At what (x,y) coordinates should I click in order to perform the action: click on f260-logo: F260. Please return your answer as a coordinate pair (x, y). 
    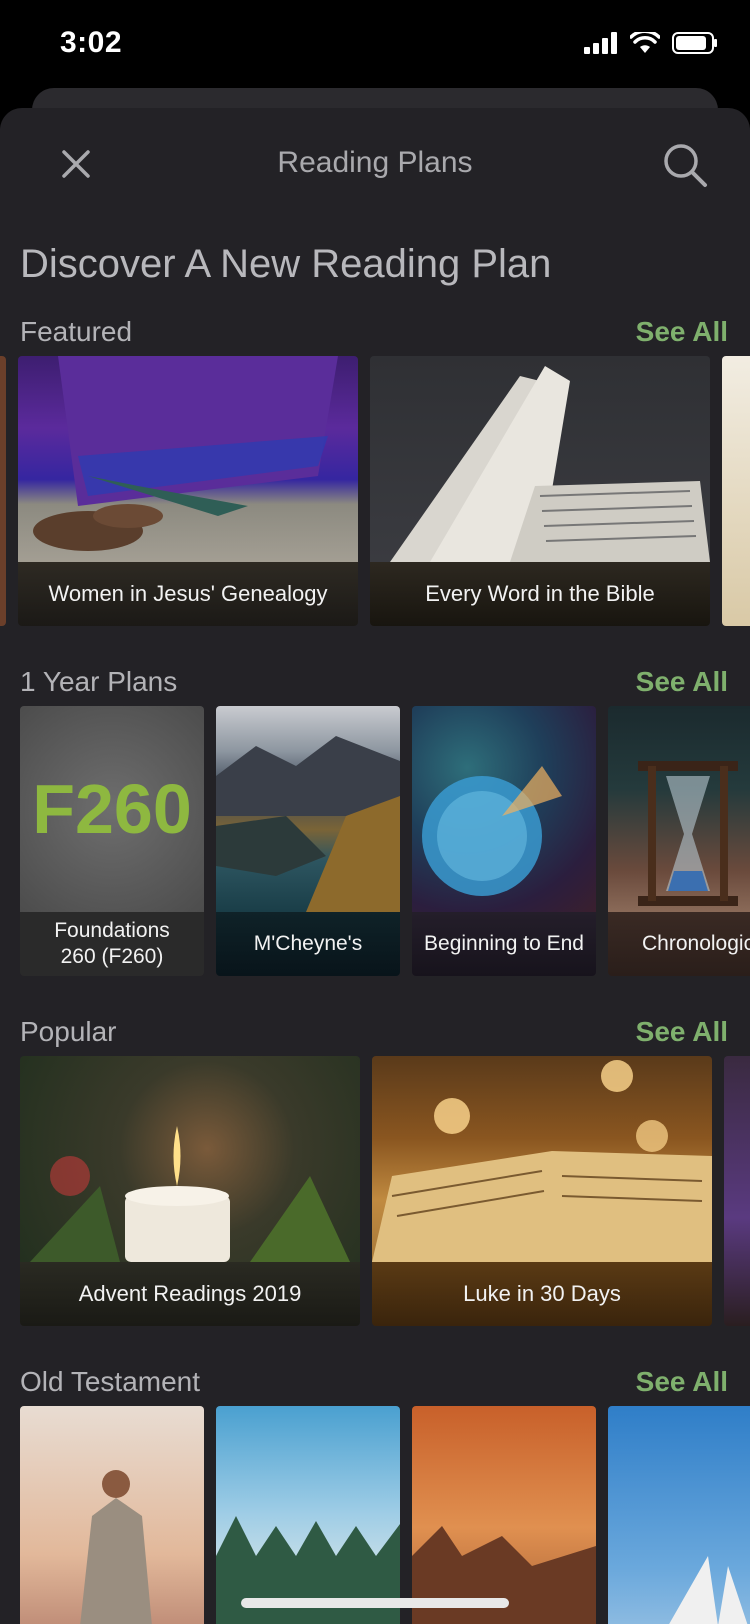
    Looking at the image, I should click on (112, 809).